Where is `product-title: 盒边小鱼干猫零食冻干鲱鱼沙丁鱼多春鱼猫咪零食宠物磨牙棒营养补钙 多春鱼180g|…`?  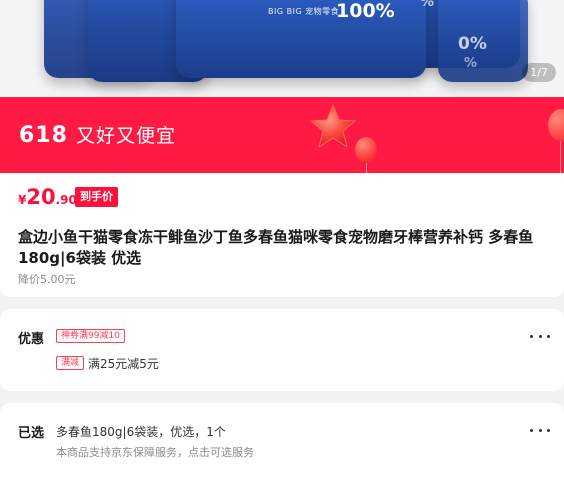
product-title: 盒边小鱼干猫零食冻干鲱鱼沙丁鱼多春鱼猫咪零食宠物磨牙棒营养补钙 多春鱼180g|… is located at coordinates (276, 247).